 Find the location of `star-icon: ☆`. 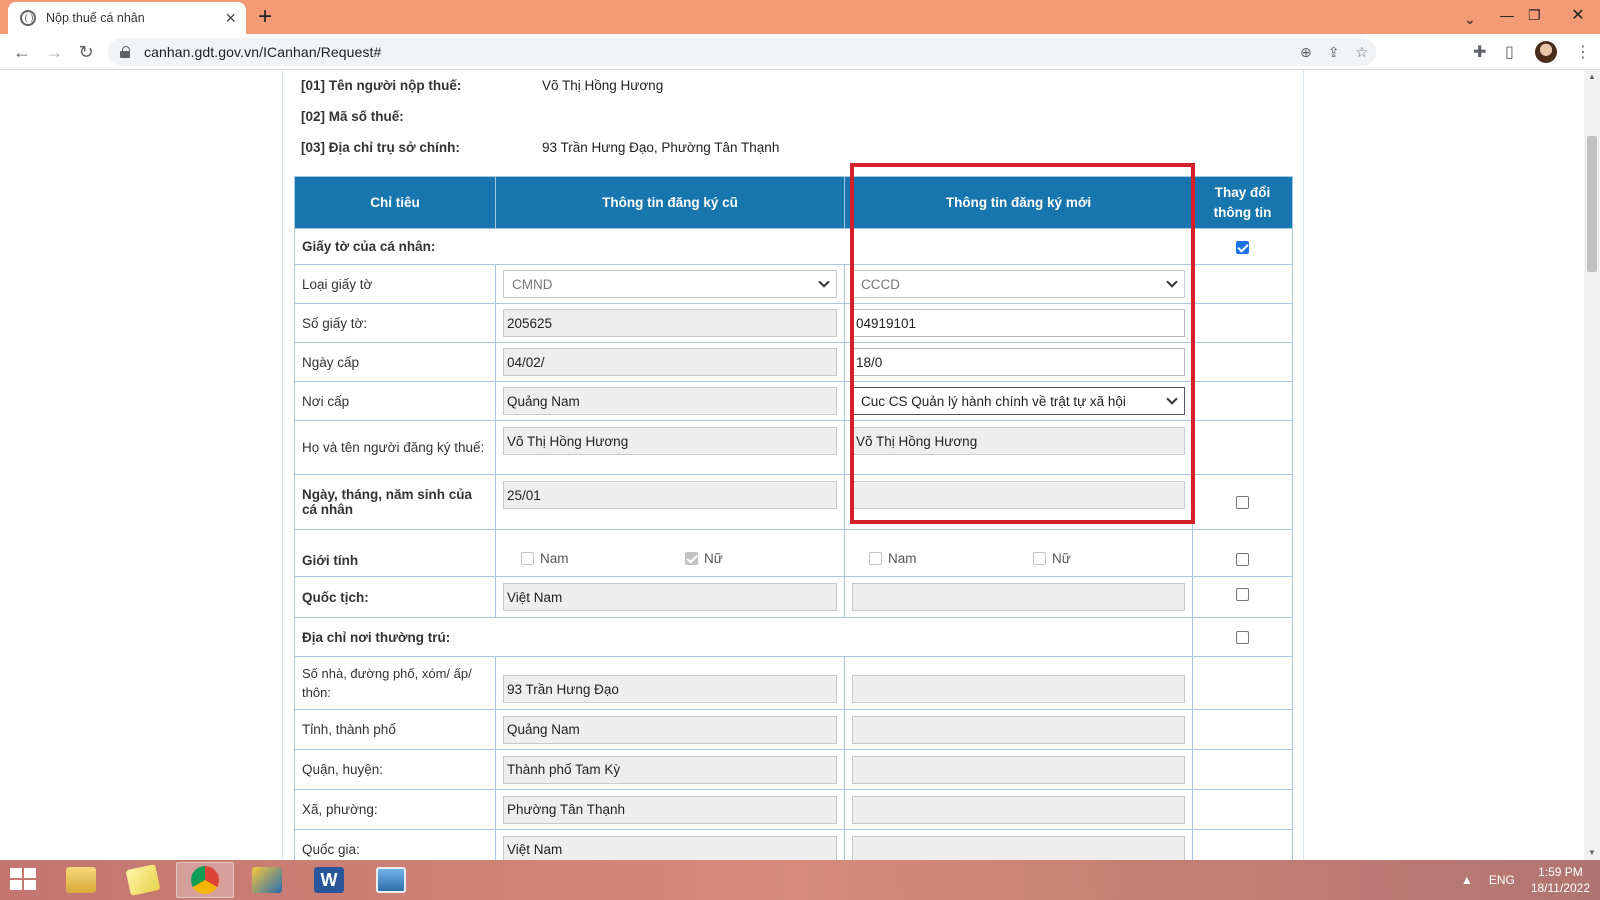

star-icon: ☆ is located at coordinates (1361, 52).